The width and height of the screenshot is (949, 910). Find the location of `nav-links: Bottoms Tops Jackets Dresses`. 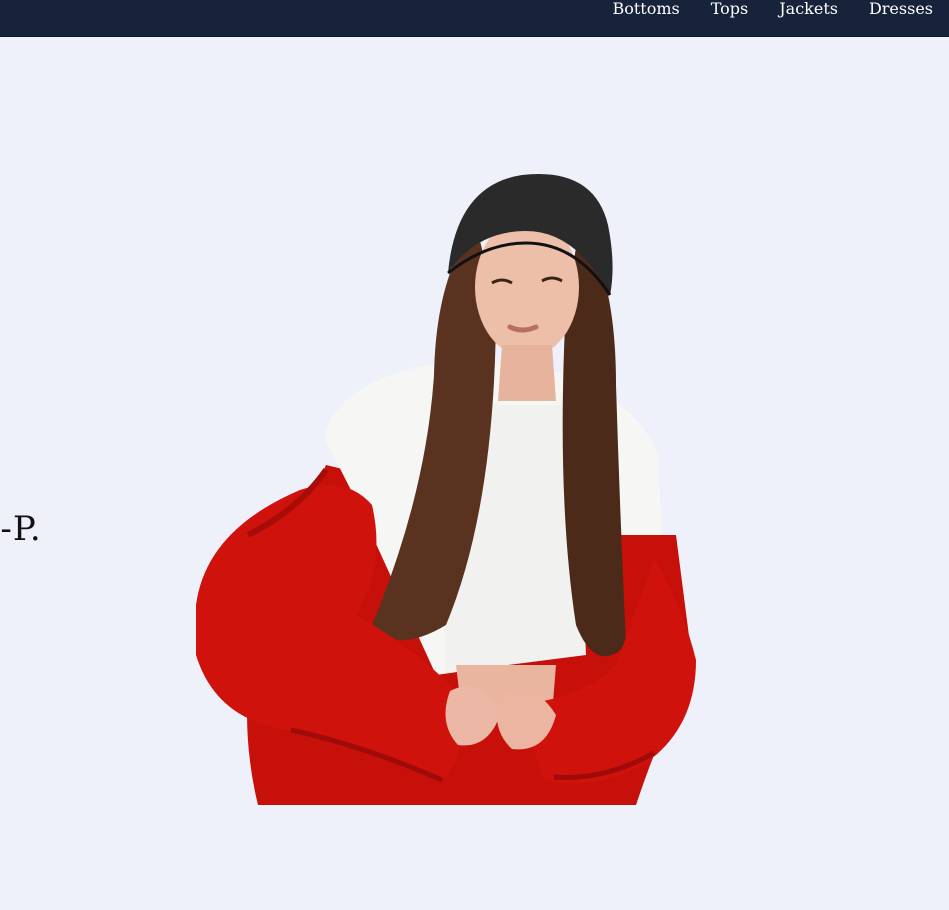

nav-links: Bottoms Tops Jackets Dresses is located at coordinates (772, 9).